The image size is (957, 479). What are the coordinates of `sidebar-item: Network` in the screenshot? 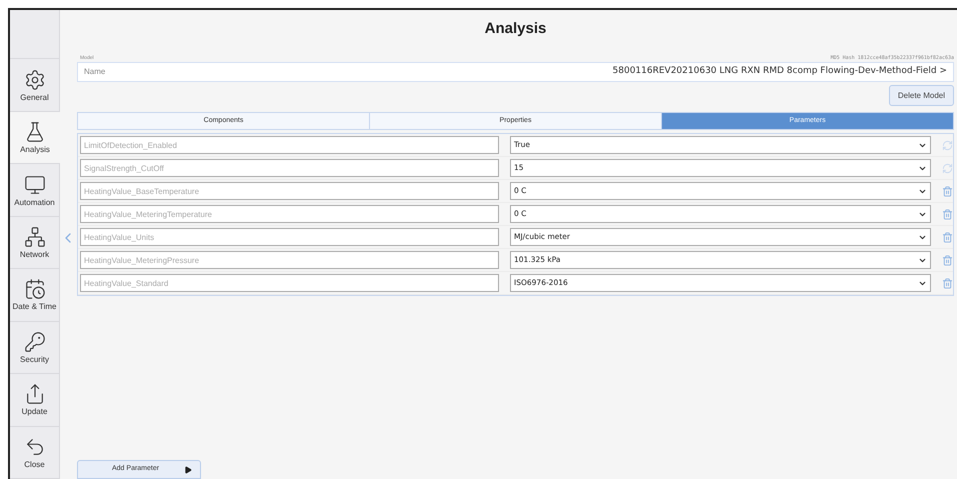 It's located at (34, 243).